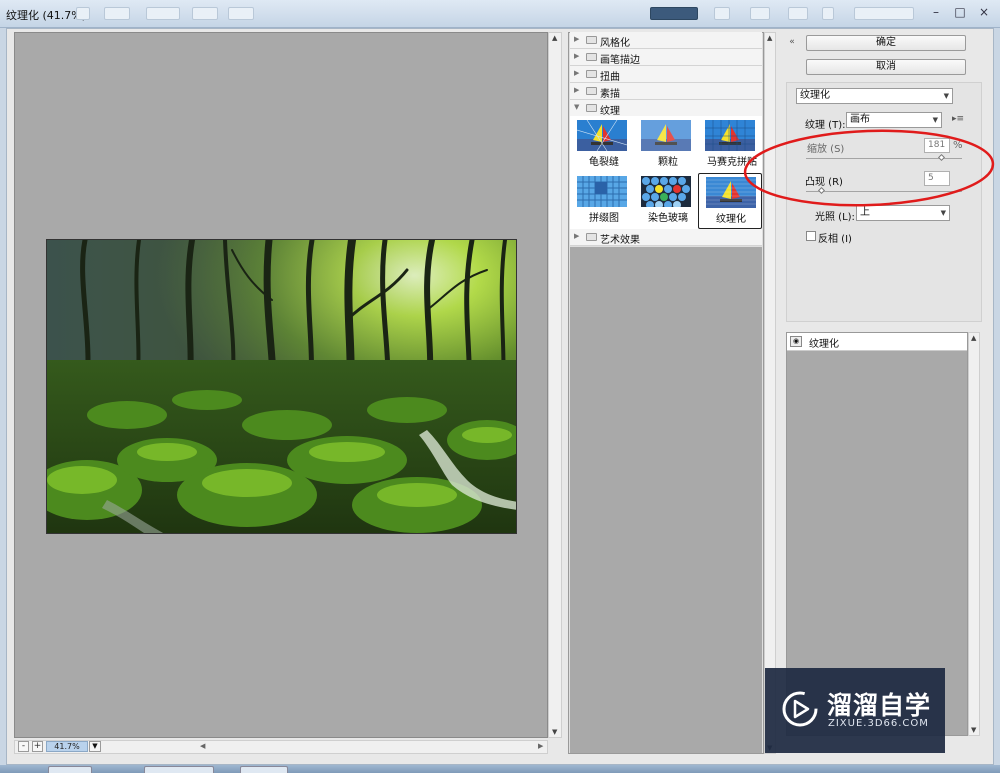 The image size is (1000, 773). What do you see at coordinates (984, 13) in the screenshot?
I see `close-icon: ×` at bounding box center [984, 13].